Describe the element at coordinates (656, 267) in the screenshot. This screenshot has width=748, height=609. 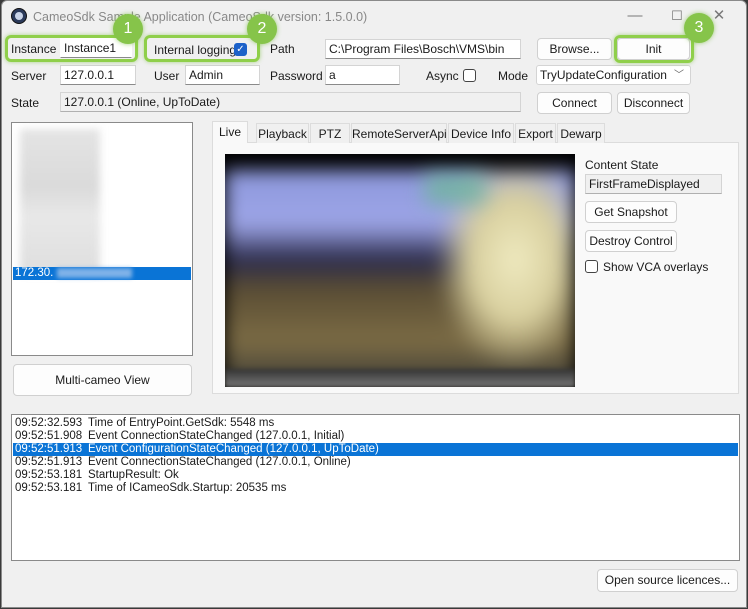
I see `show-vca-label: Show VCA overlays` at that location.